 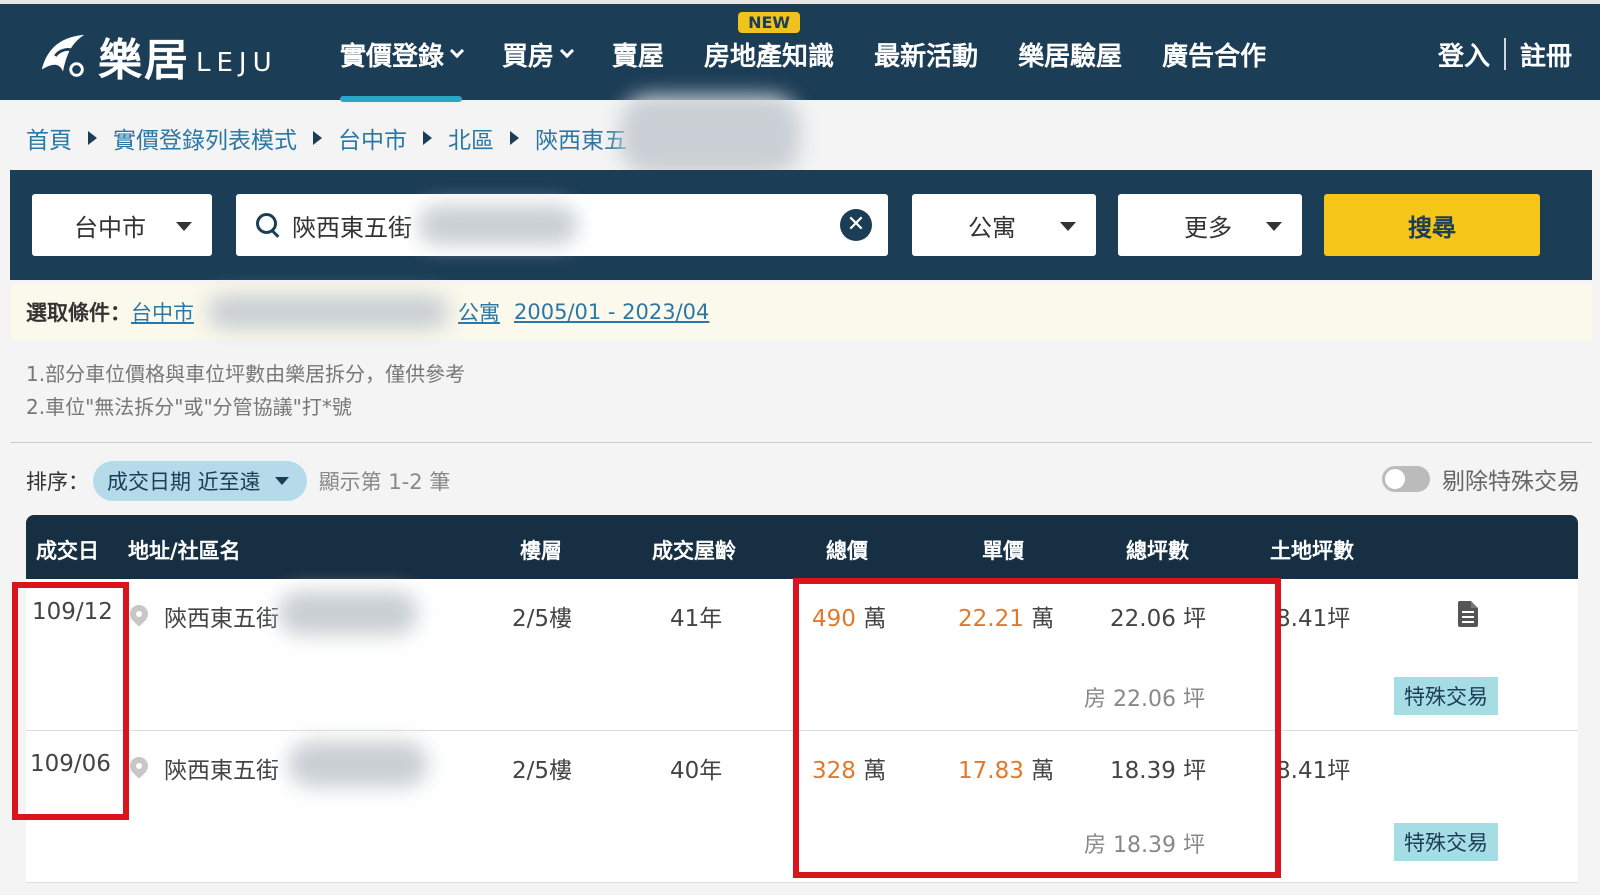 I want to click on selected-type-link: 公寓, so click(x=479, y=312).